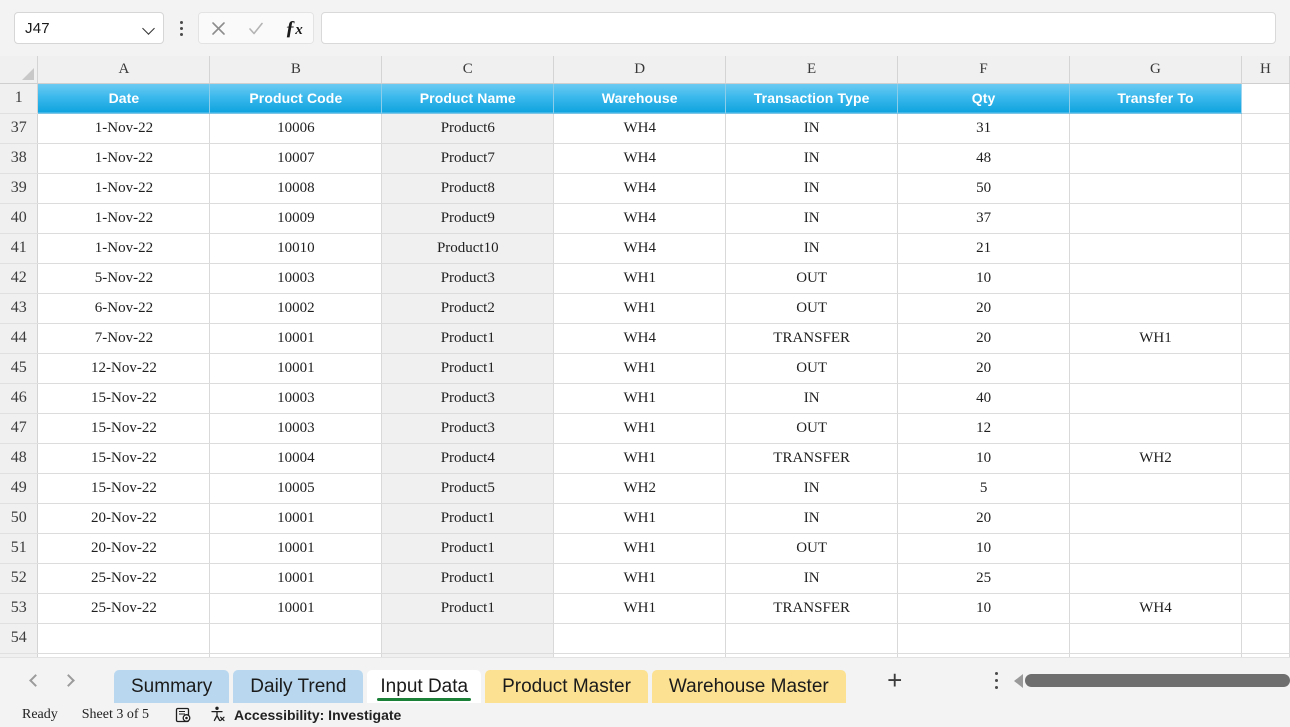 The width and height of the screenshot is (1290, 727). Describe the element at coordinates (640, 548) in the screenshot. I see `cell-D51: WH1` at that location.